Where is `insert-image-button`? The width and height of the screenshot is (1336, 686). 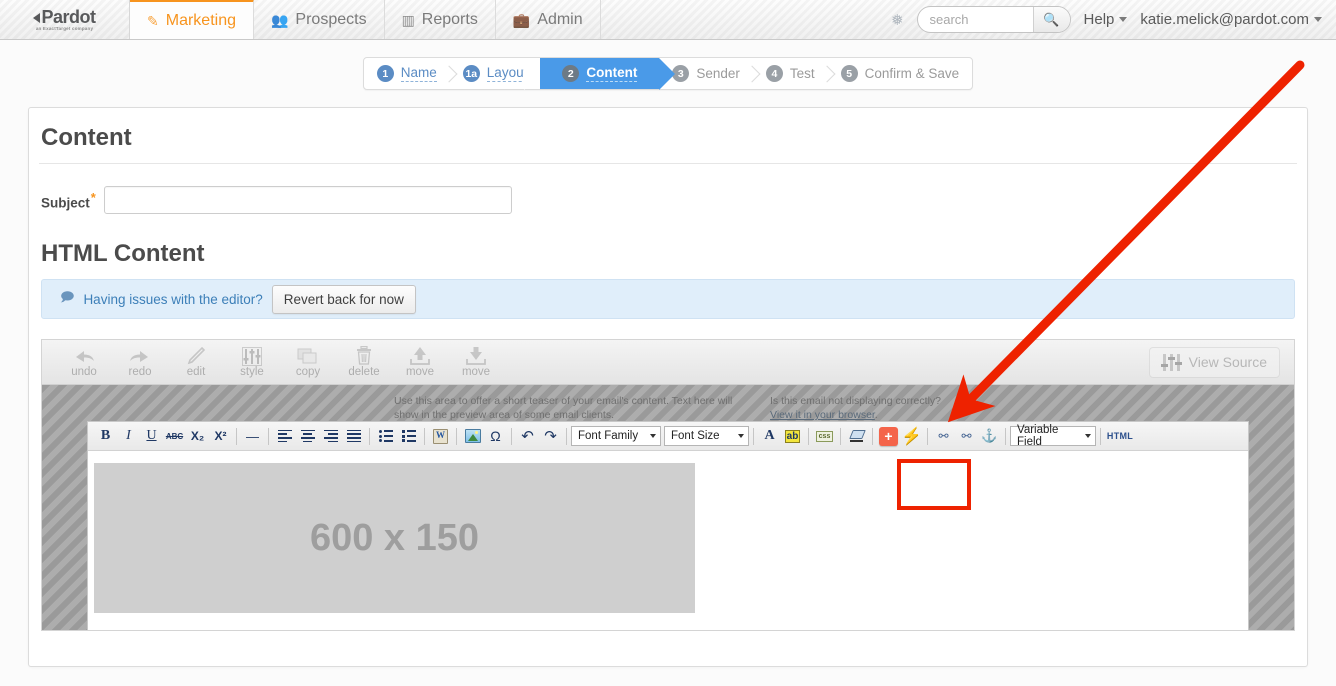
insert-image-button is located at coordinates (472, 436).